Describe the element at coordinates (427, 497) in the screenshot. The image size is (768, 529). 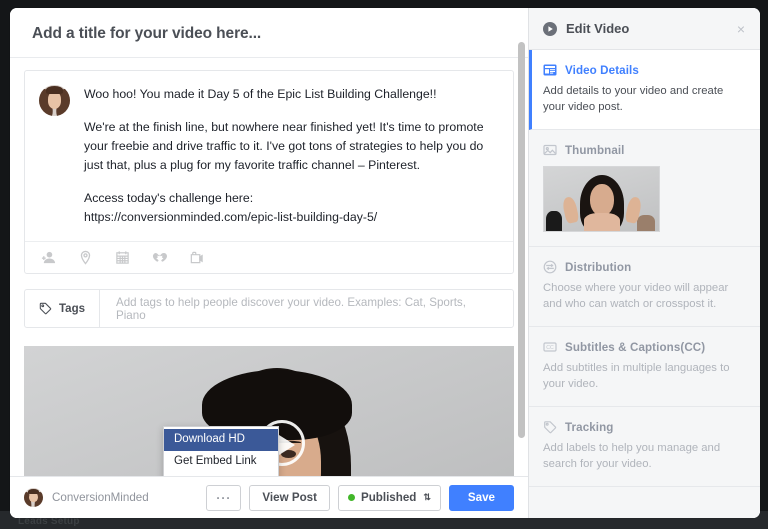
I see `chevron-updown-icon: ⇅` at that location.